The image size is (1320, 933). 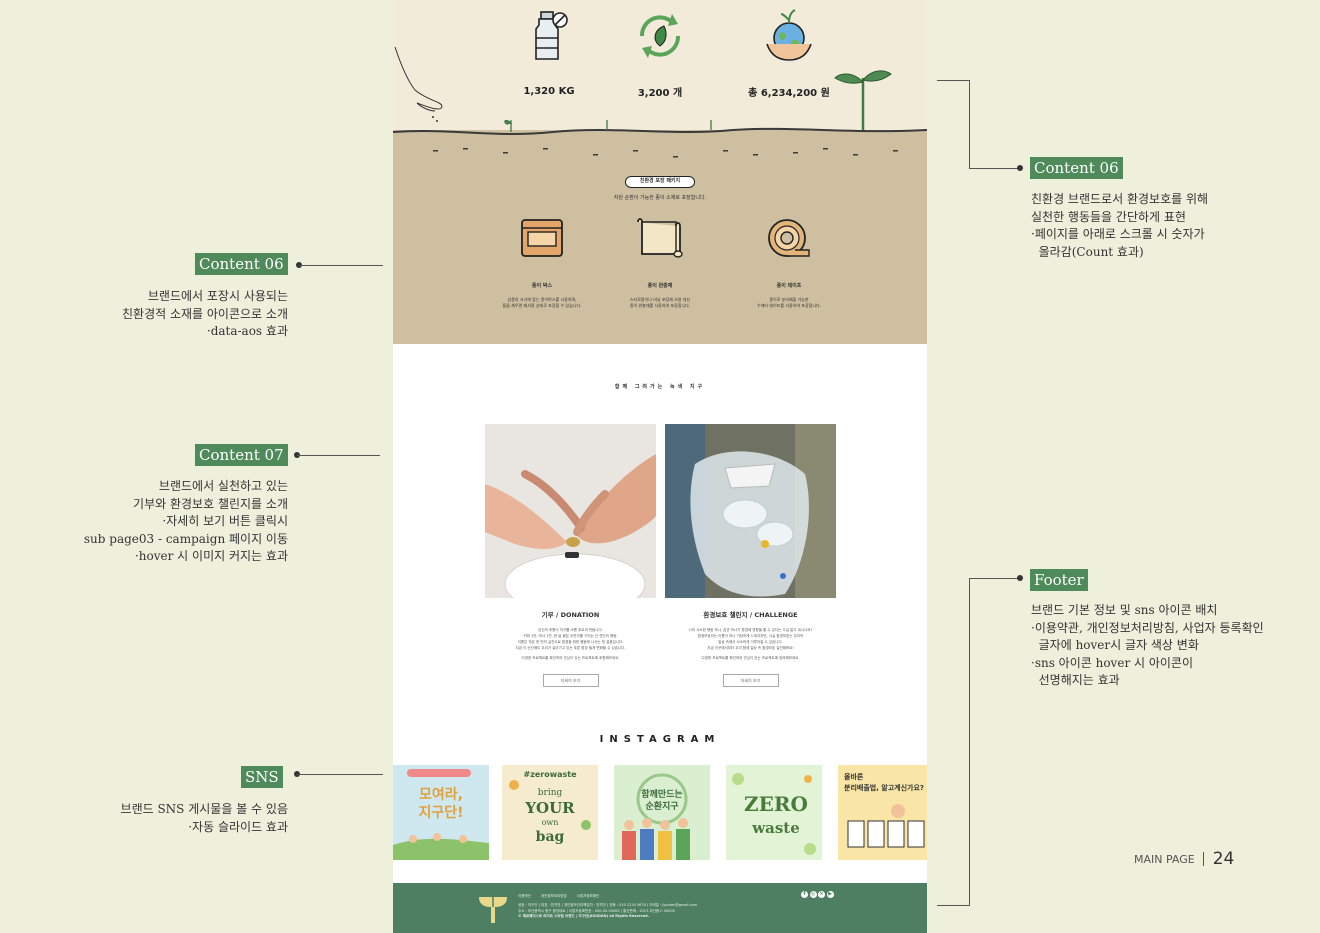 What do you see at coordinates (750, 615) in the screenshot?
I see `campaign-card-title: 환경보호 챌린지 / CHALLENGE` at bounding box center [750, 615].